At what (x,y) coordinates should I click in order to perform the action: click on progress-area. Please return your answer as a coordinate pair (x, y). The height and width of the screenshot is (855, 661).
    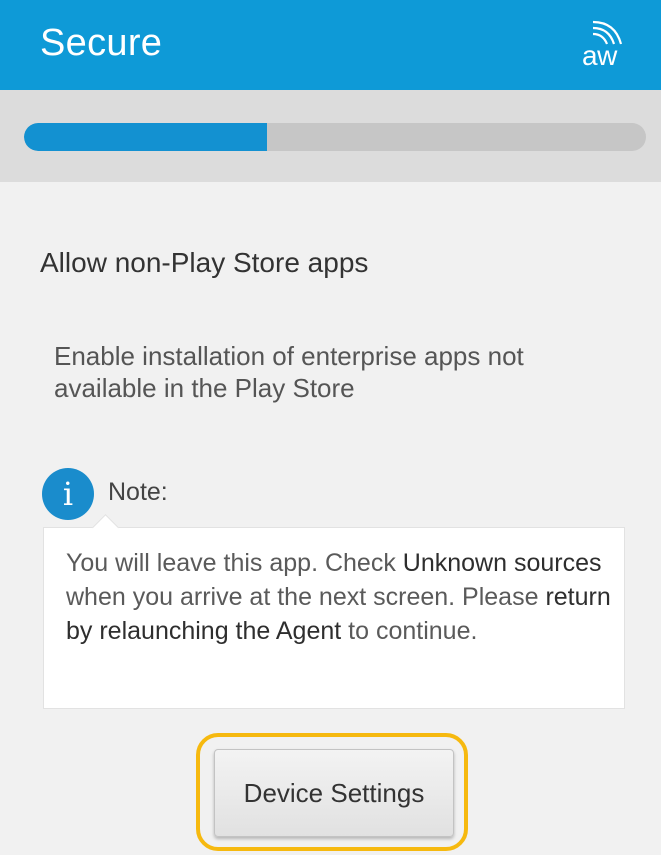
    Looking at the image, I should click on (330, 136).